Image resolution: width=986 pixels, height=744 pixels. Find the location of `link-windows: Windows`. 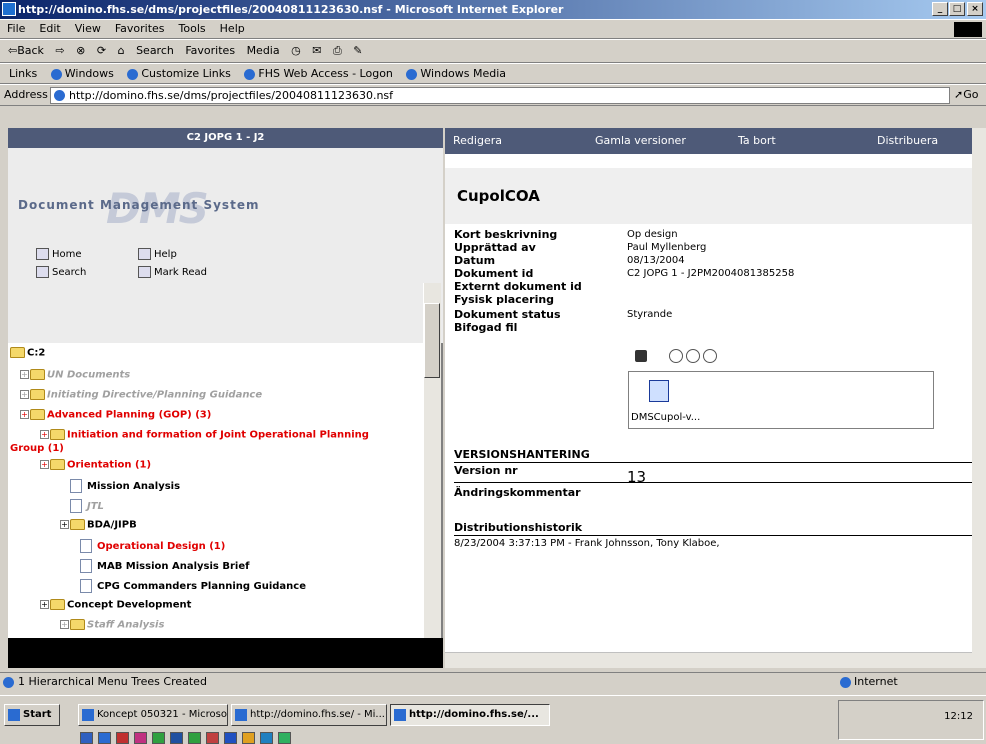

link-windows: Windows is located at coordinates (82, 73).